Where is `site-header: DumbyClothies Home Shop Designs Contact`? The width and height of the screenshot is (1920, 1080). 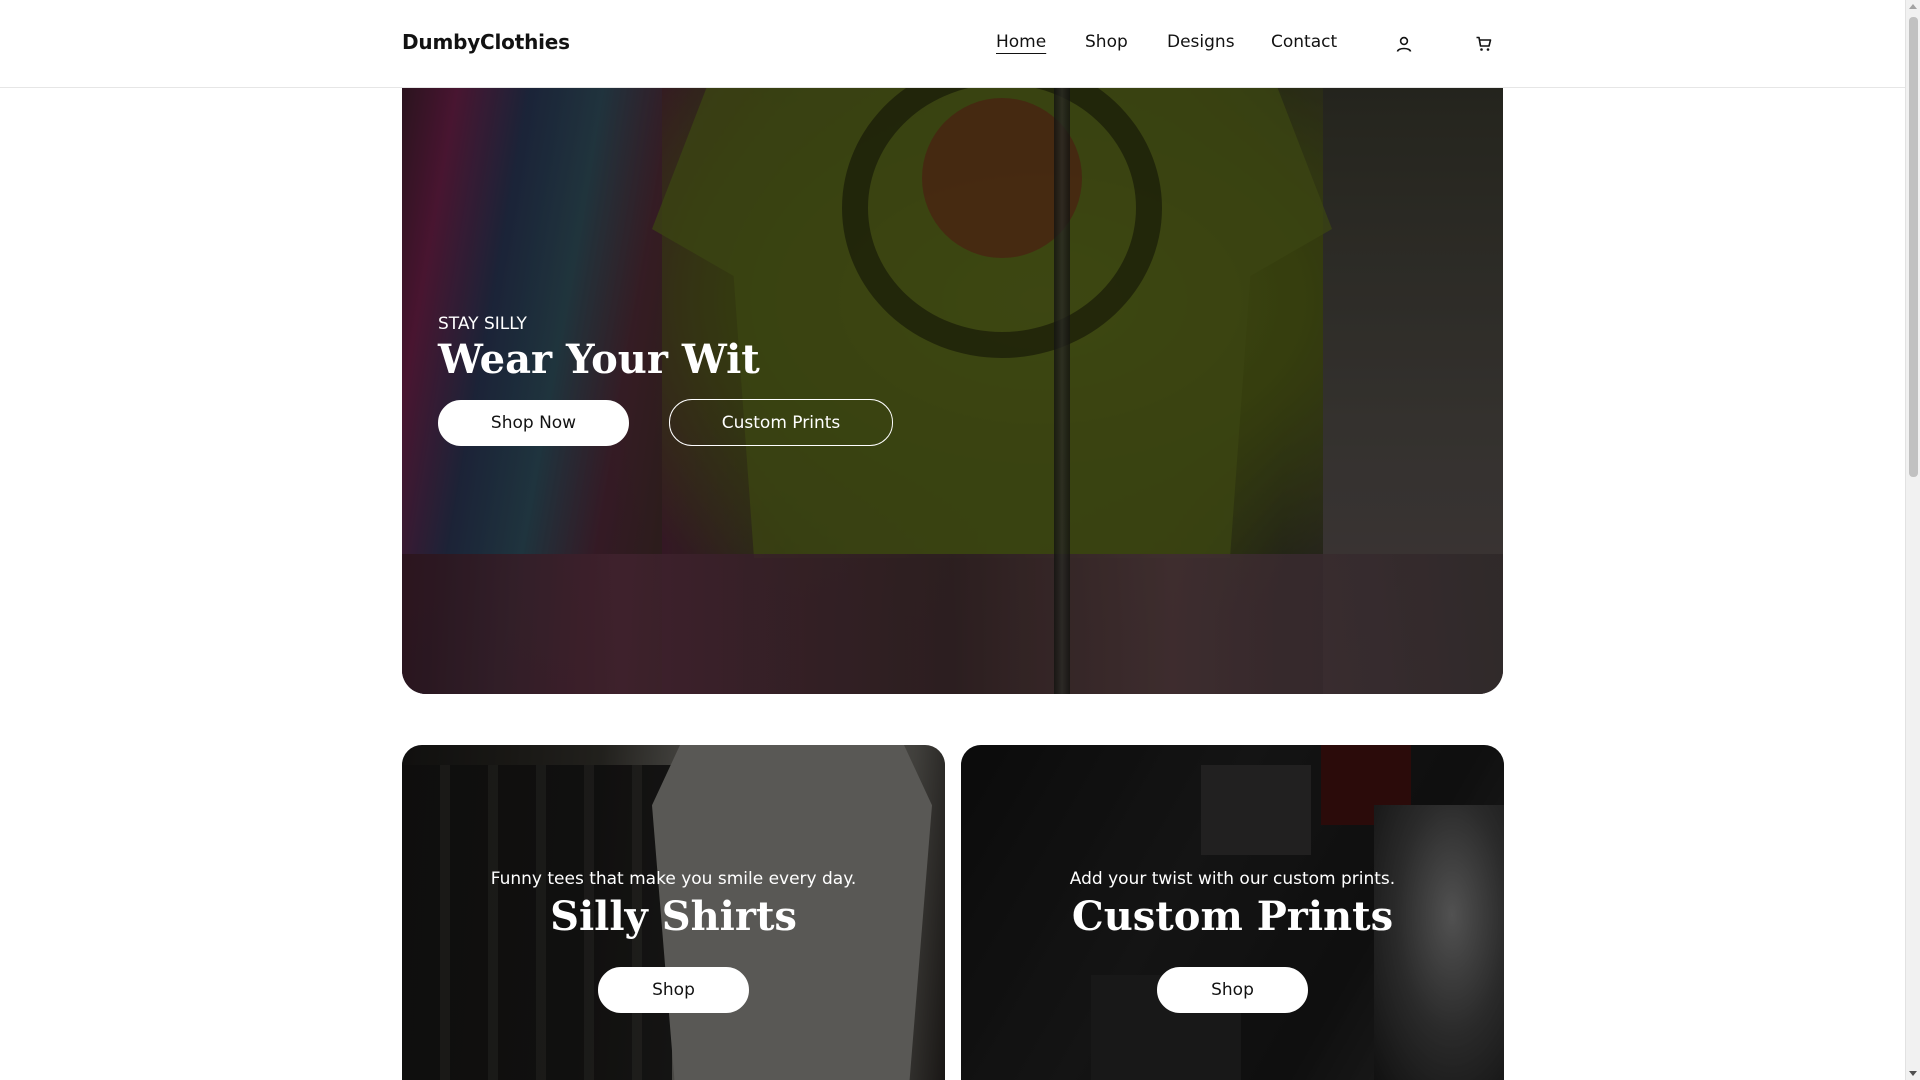
site-header: DumbyClothies Home Shop Designs Contact is located at coordinates (952, 44).